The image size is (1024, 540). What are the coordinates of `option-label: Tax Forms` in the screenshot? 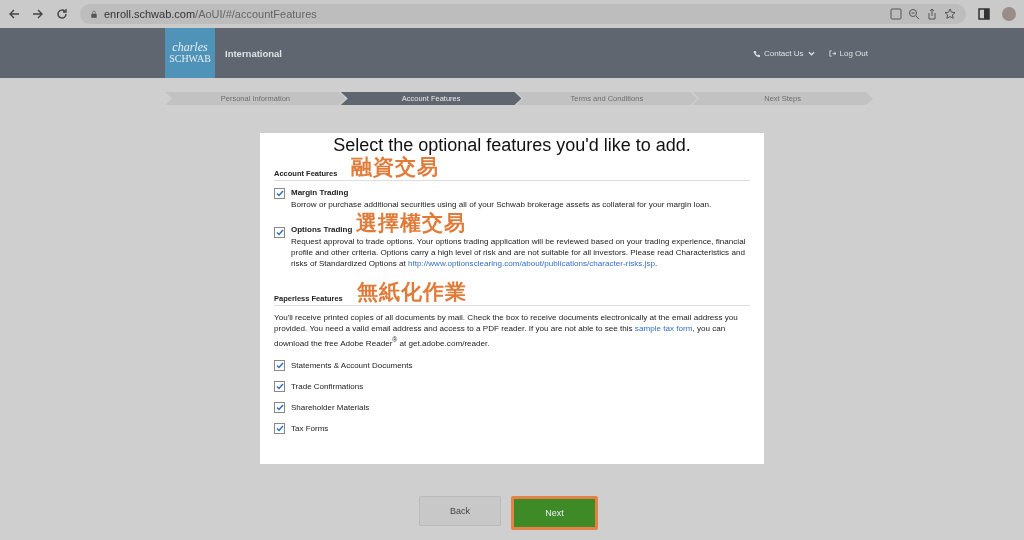 It's located at (310, 428).